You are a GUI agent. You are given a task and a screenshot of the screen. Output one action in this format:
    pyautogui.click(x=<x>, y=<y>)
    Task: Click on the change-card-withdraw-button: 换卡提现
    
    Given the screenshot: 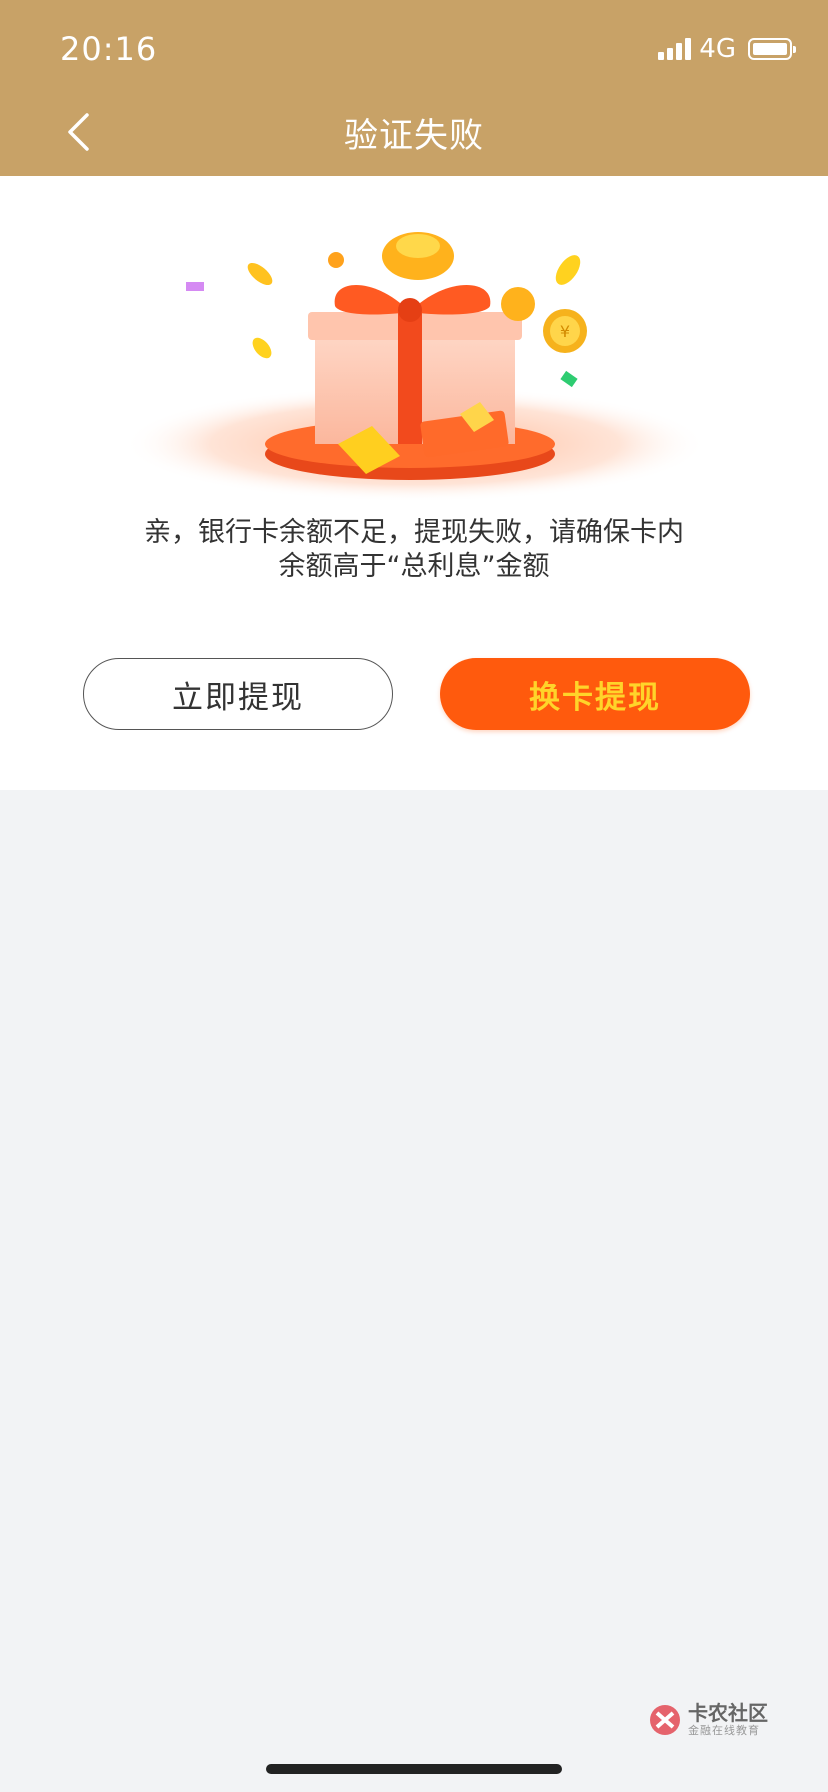 What is the action you would take?
    pyautogui.click(x=595, y=694)
    